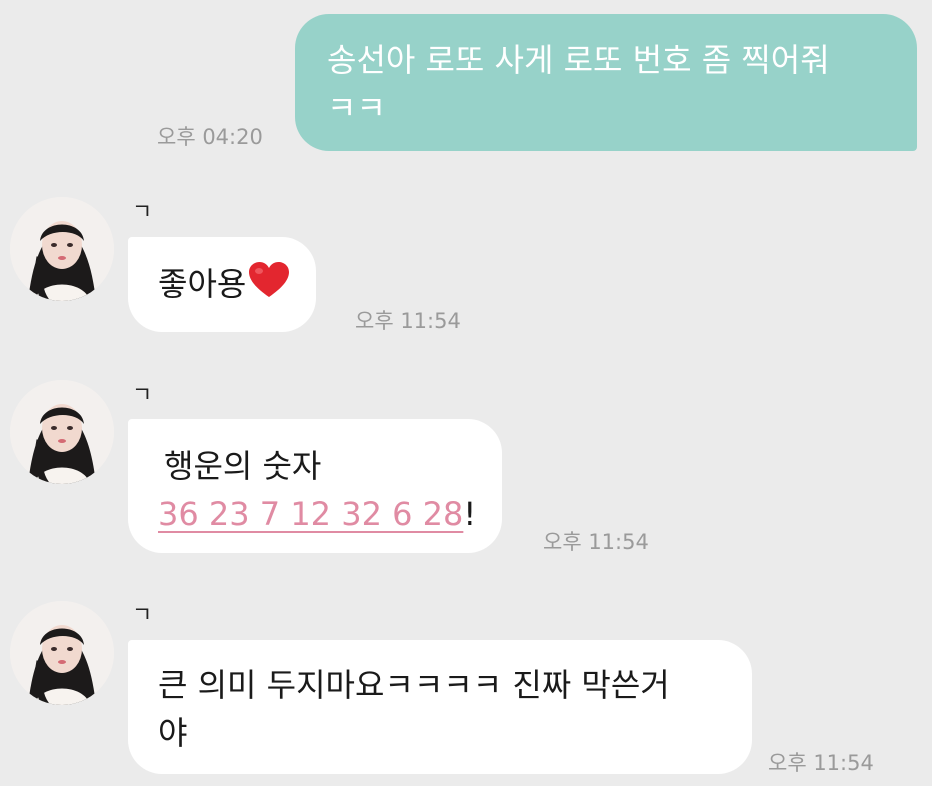 The height and width of the screenshot is (786, 932). I want to click on heart-icon, so click(269, 286).